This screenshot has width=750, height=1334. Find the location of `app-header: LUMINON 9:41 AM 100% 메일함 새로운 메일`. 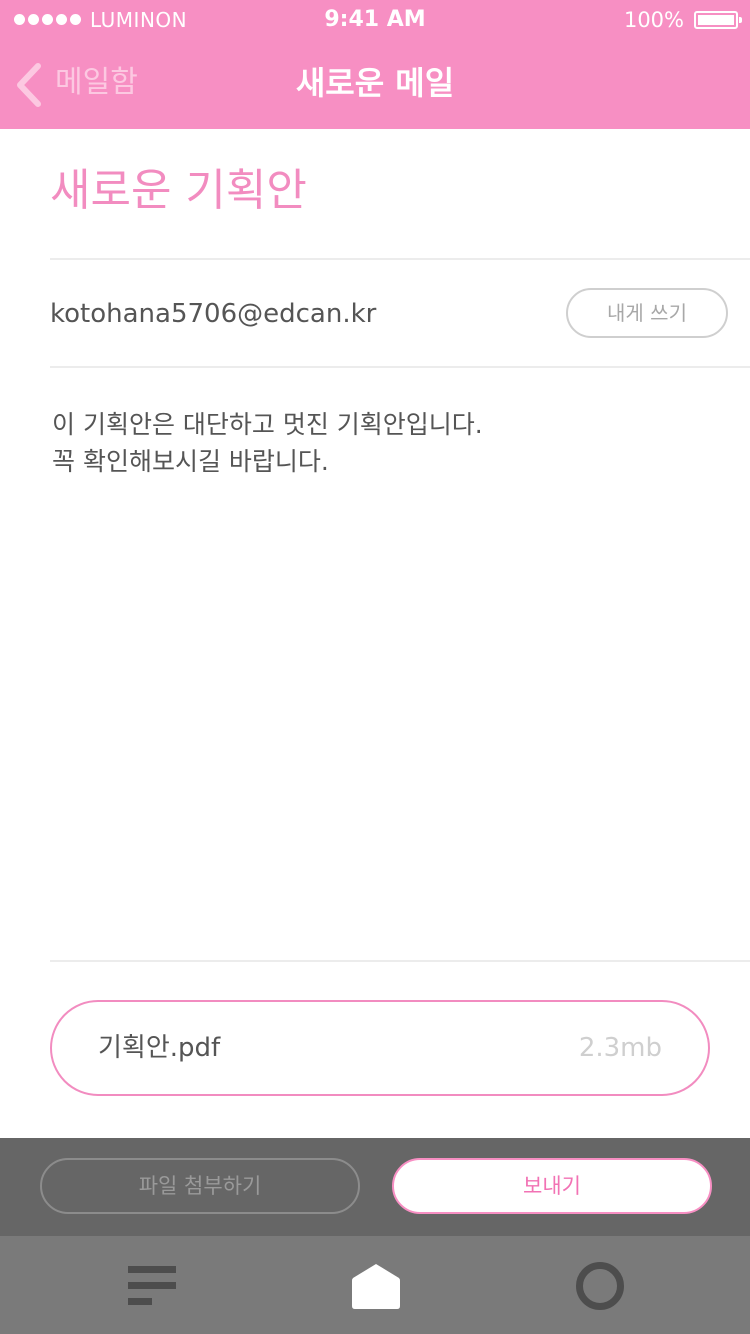

app-header: LUMINON 9:41 AM 100% 메일함 새로운 메일 is located at coordinates (375, 64).